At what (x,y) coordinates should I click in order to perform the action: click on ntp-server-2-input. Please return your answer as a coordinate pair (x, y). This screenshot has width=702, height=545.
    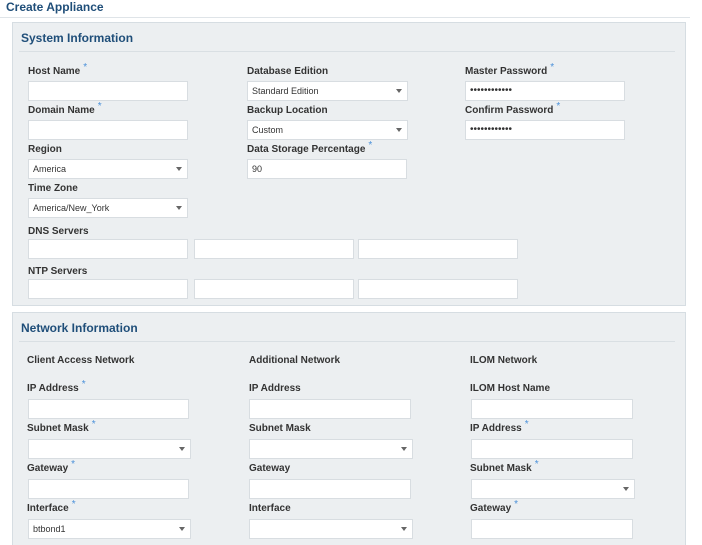
    Looking at the image, I should click on (274, 289).